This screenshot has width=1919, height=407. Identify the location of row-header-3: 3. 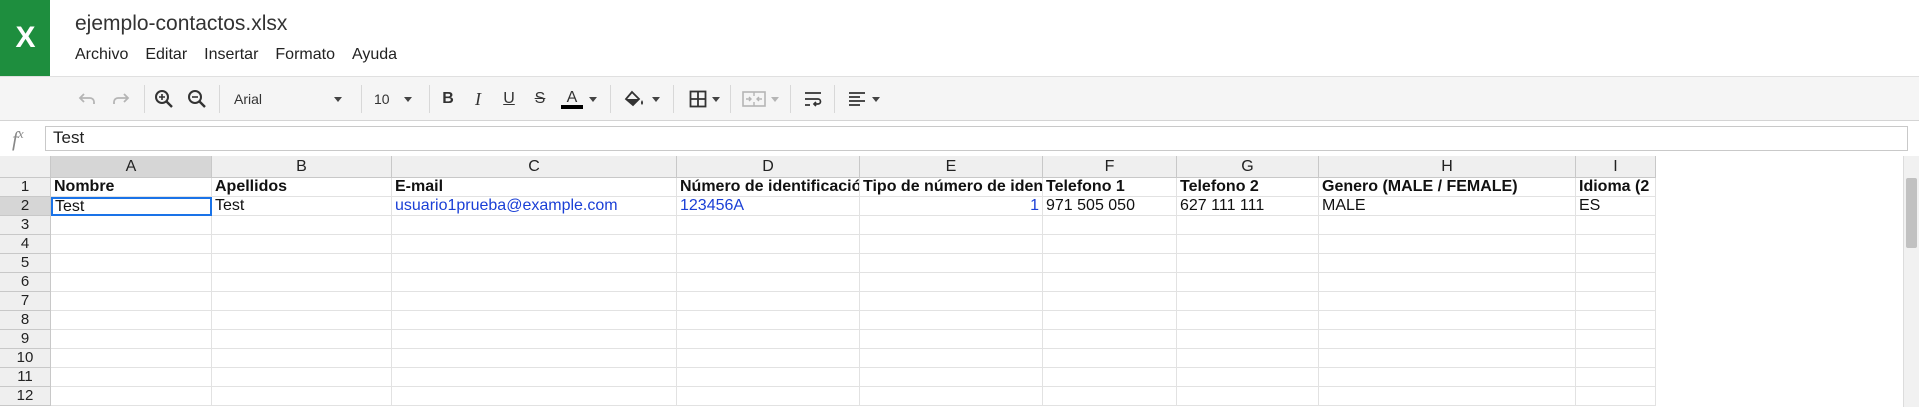
(25, 225).